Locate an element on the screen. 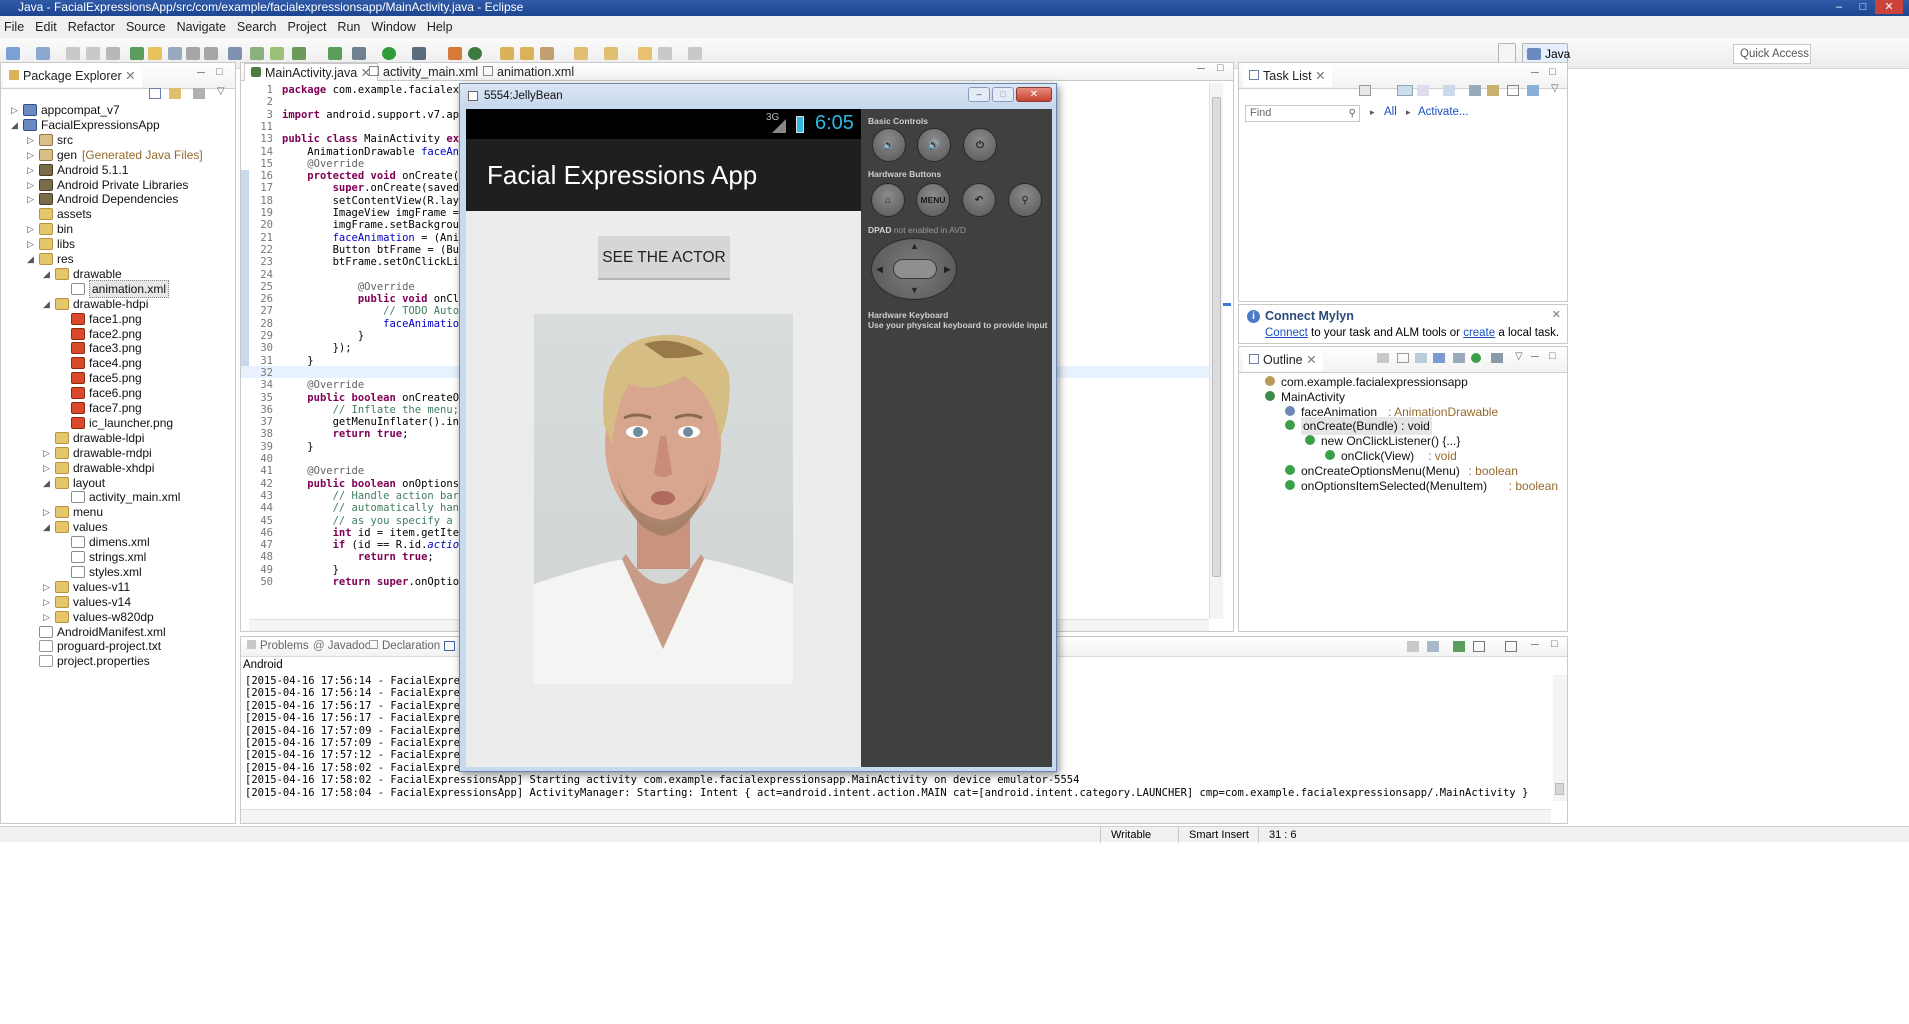 The width and height of the screenshot is (1909, 1024). debug-perspective-icon is located at coordinates (137, 53).